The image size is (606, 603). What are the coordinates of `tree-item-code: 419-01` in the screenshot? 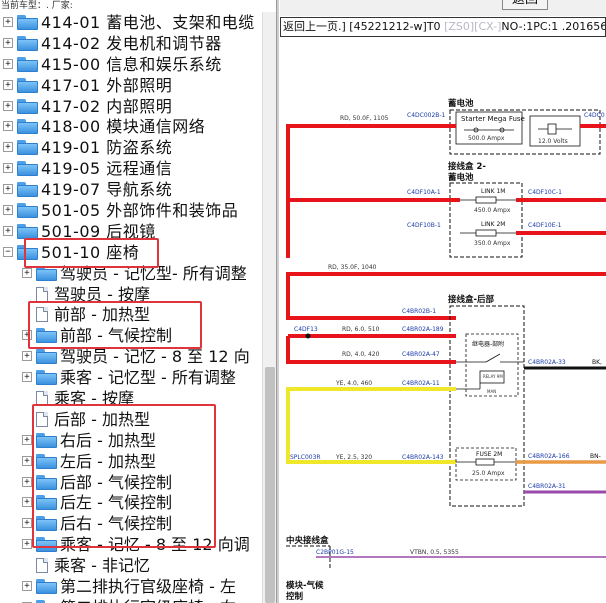 It's located at (71, 148).